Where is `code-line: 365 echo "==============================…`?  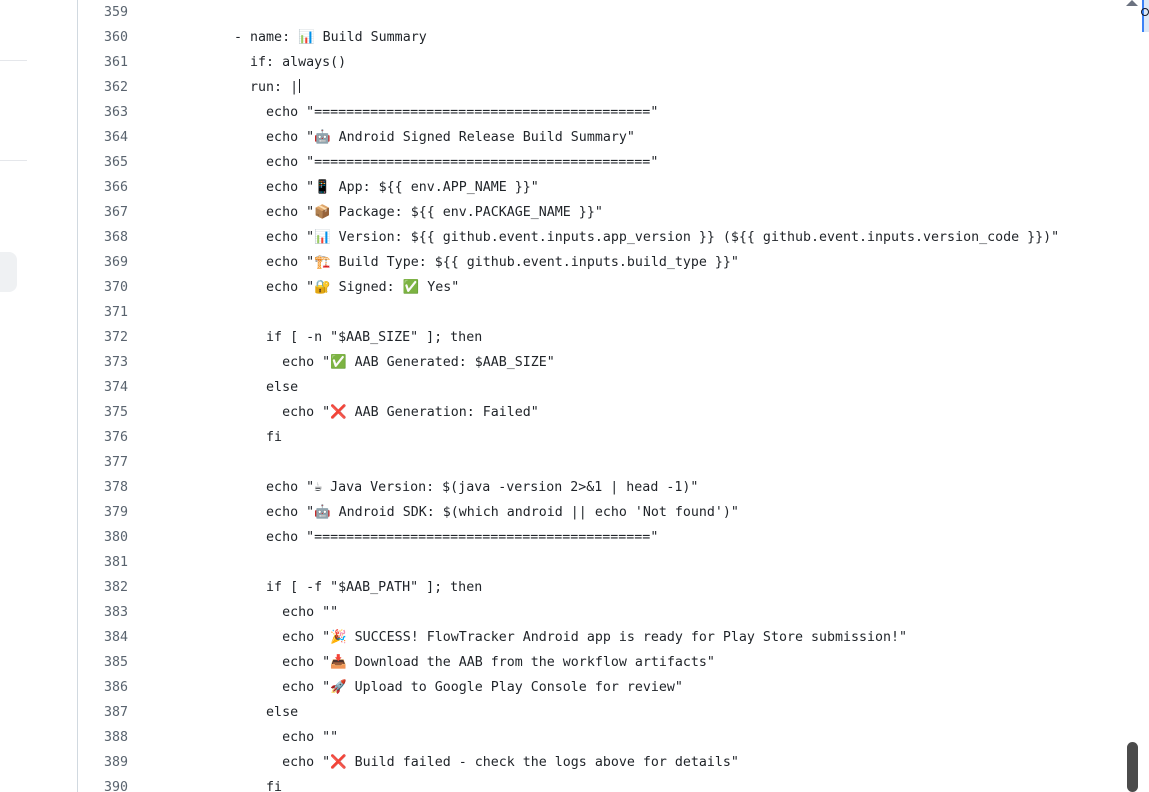
code-line: 365 echo "==============================… is located at coordinates (585, 162).